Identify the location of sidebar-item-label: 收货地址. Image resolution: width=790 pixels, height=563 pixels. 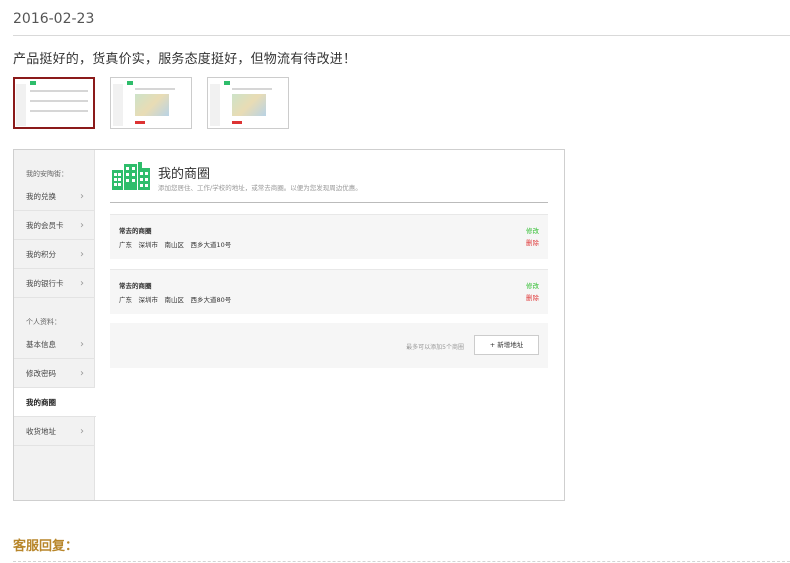
(41, 431).